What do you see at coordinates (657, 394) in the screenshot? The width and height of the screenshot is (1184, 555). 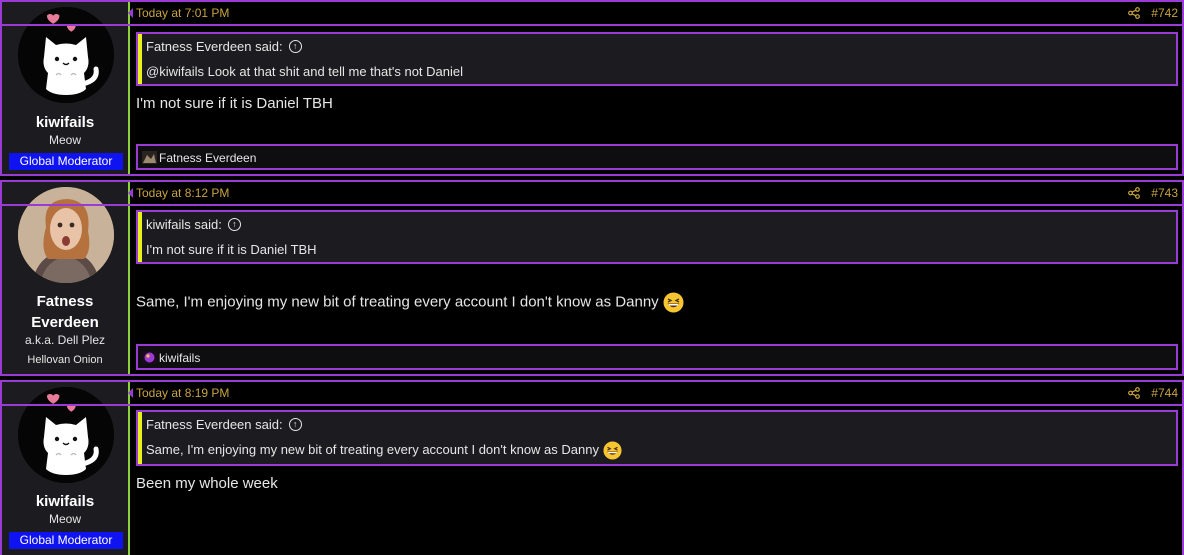 I see `post-meta: Today at 8:19 PM #744` at bounding box center [657, 394].